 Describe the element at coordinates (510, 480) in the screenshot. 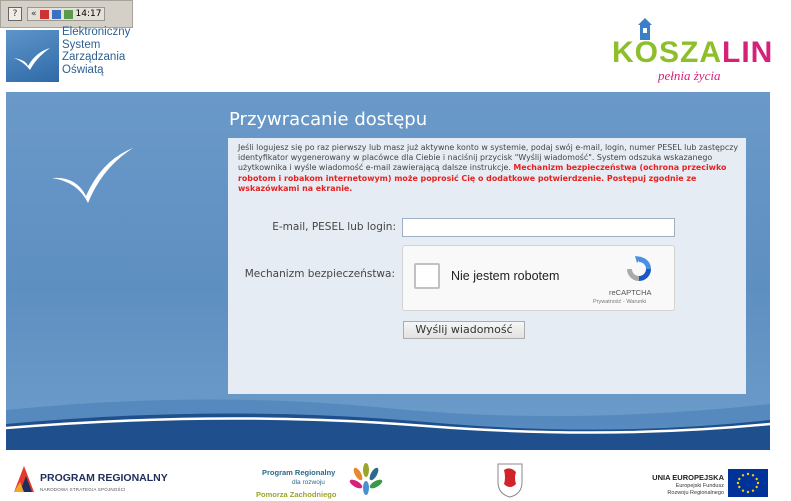

I see `coat-of-arms-icon` at that location.